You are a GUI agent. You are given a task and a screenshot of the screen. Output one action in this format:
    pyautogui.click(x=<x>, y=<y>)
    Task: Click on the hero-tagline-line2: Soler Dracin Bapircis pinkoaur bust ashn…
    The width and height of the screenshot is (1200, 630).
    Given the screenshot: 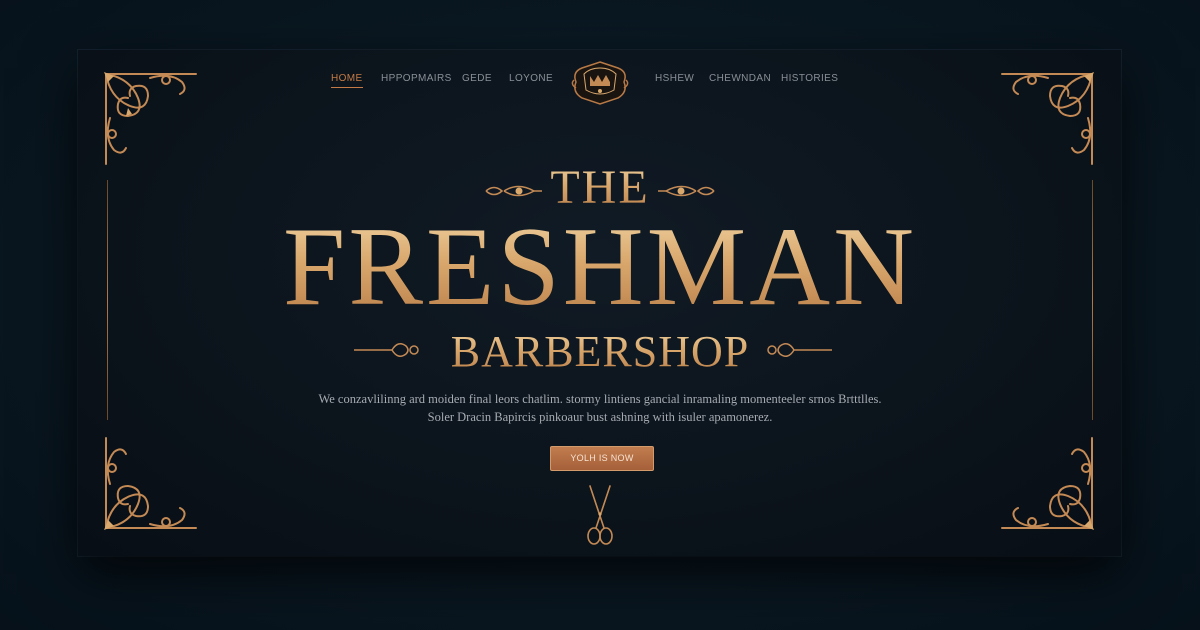 What is the action you would take?
    pyautogui.click(x=600, y=417)
    